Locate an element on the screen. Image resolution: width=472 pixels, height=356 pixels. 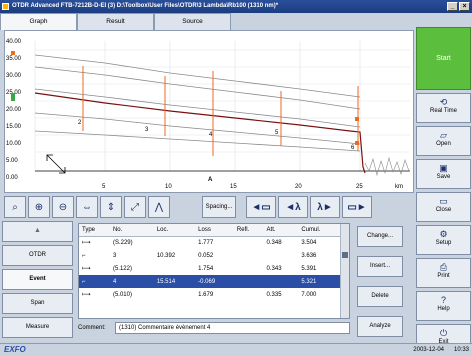
status-time: 10:33 is located at coordinates (461, 350).